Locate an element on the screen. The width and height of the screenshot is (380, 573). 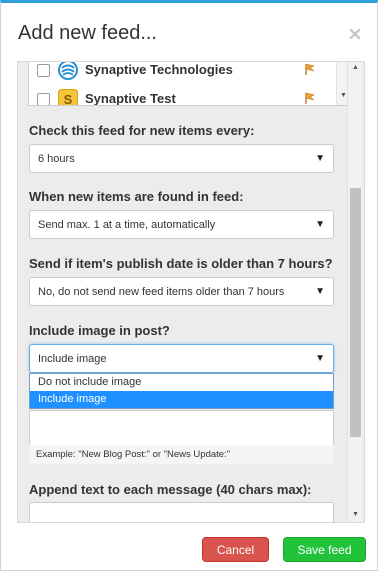
svg-text: S is located at coordinates (68, 99).